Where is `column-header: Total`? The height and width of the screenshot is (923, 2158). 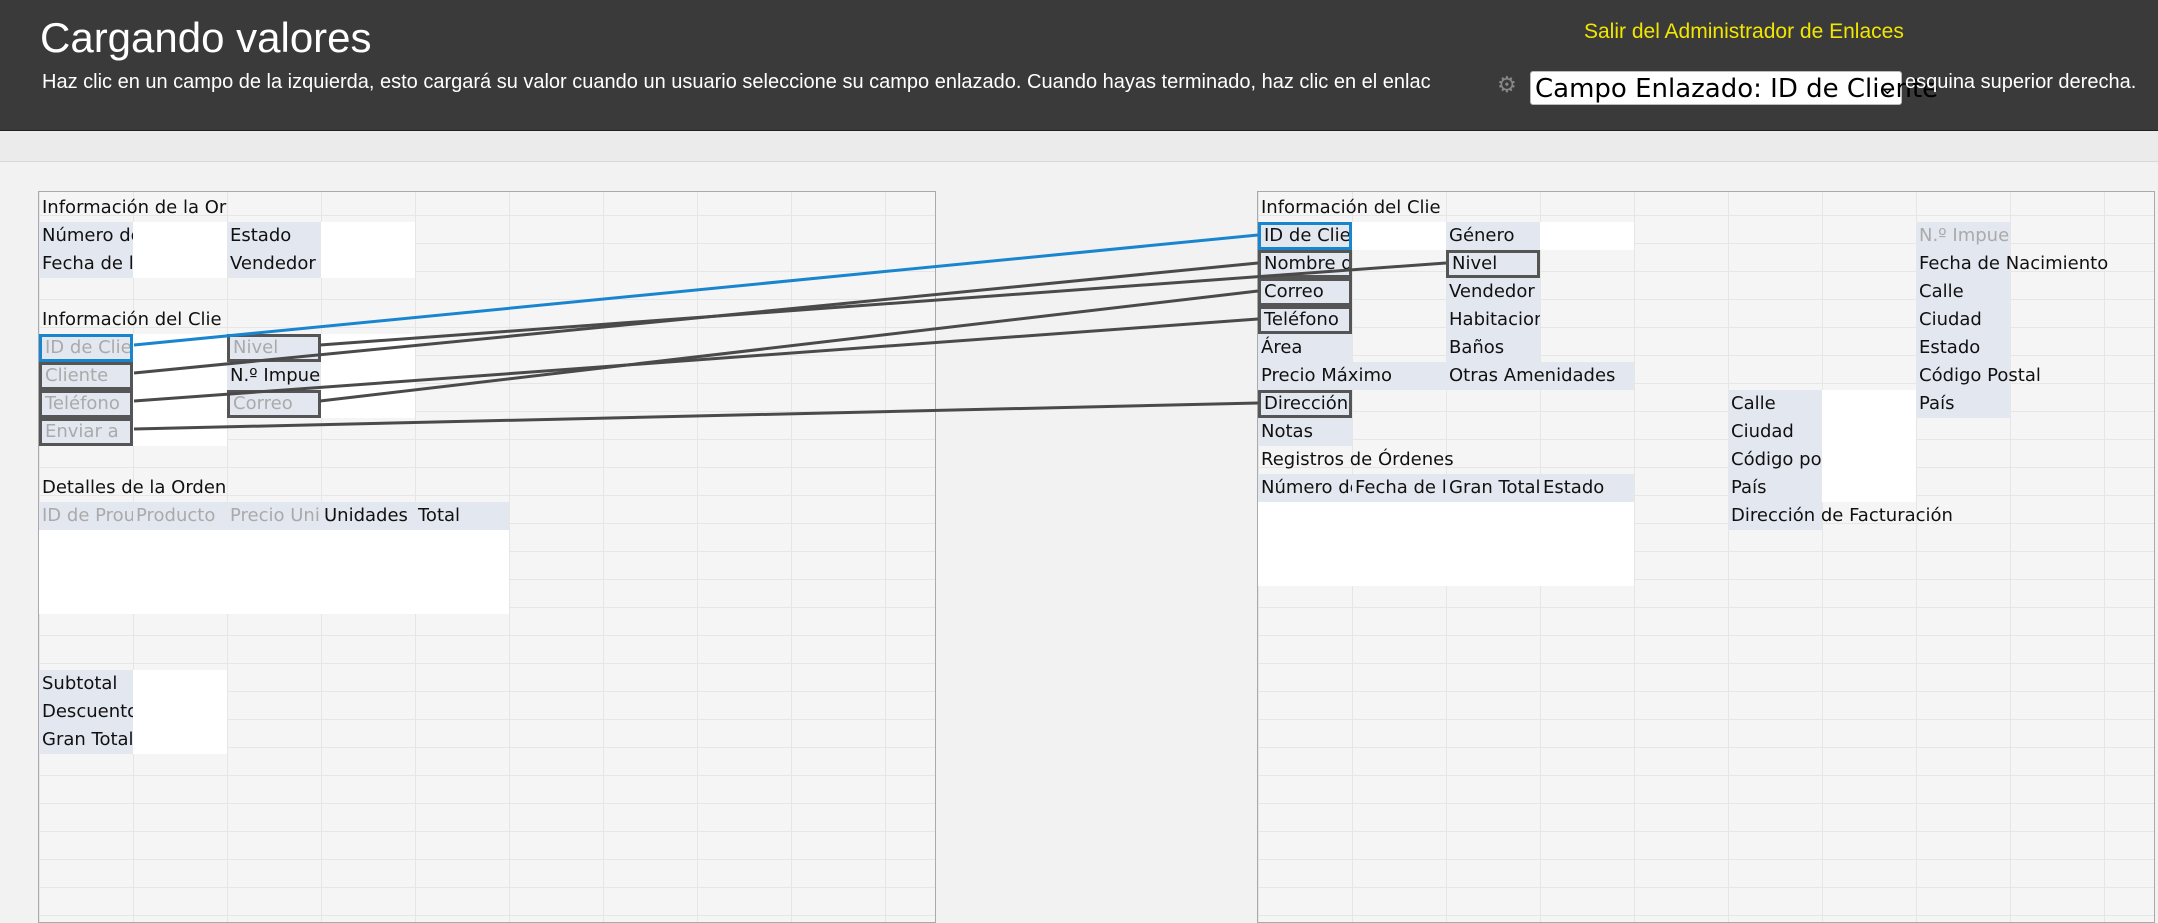 column-header: Total is located at coordinates (462, 516).